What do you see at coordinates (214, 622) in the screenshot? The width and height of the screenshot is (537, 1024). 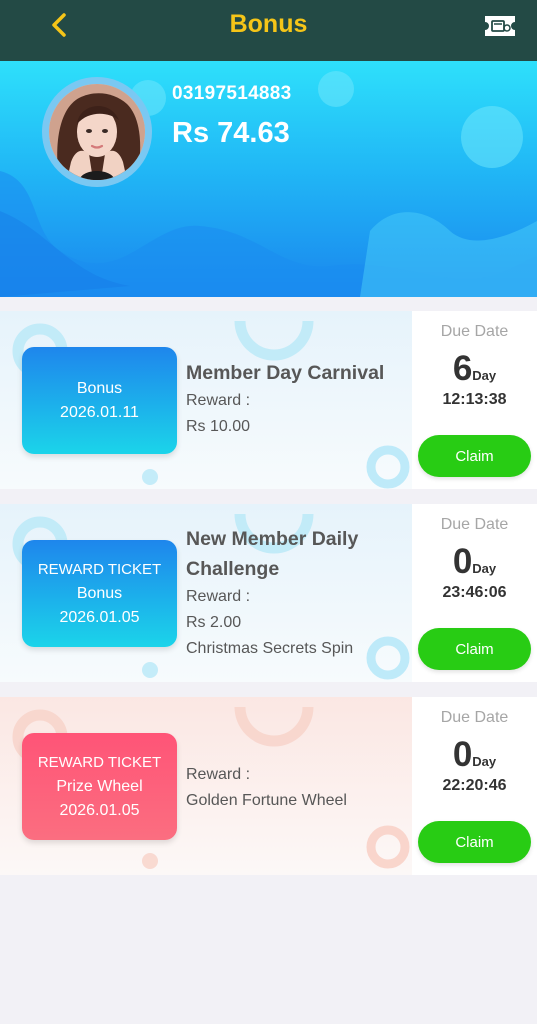 I see `reward-value: Rs 2.00` at bounding box center [214, 622].